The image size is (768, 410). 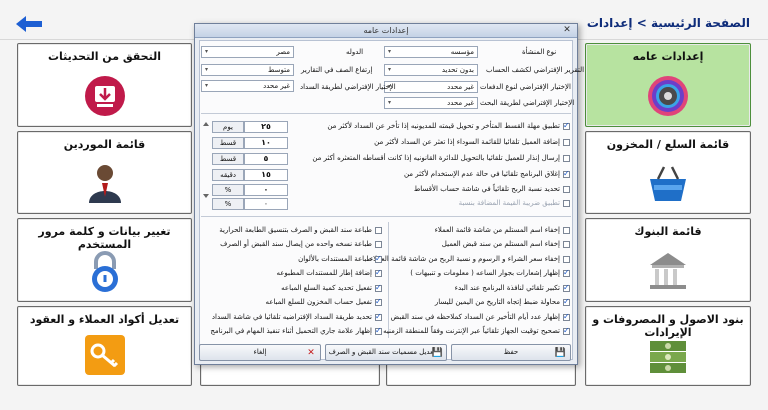 What do you see at coordinates (29, 24) in the screenshot?
I see `back-arrow-icon` at bounding box center [29, 24].